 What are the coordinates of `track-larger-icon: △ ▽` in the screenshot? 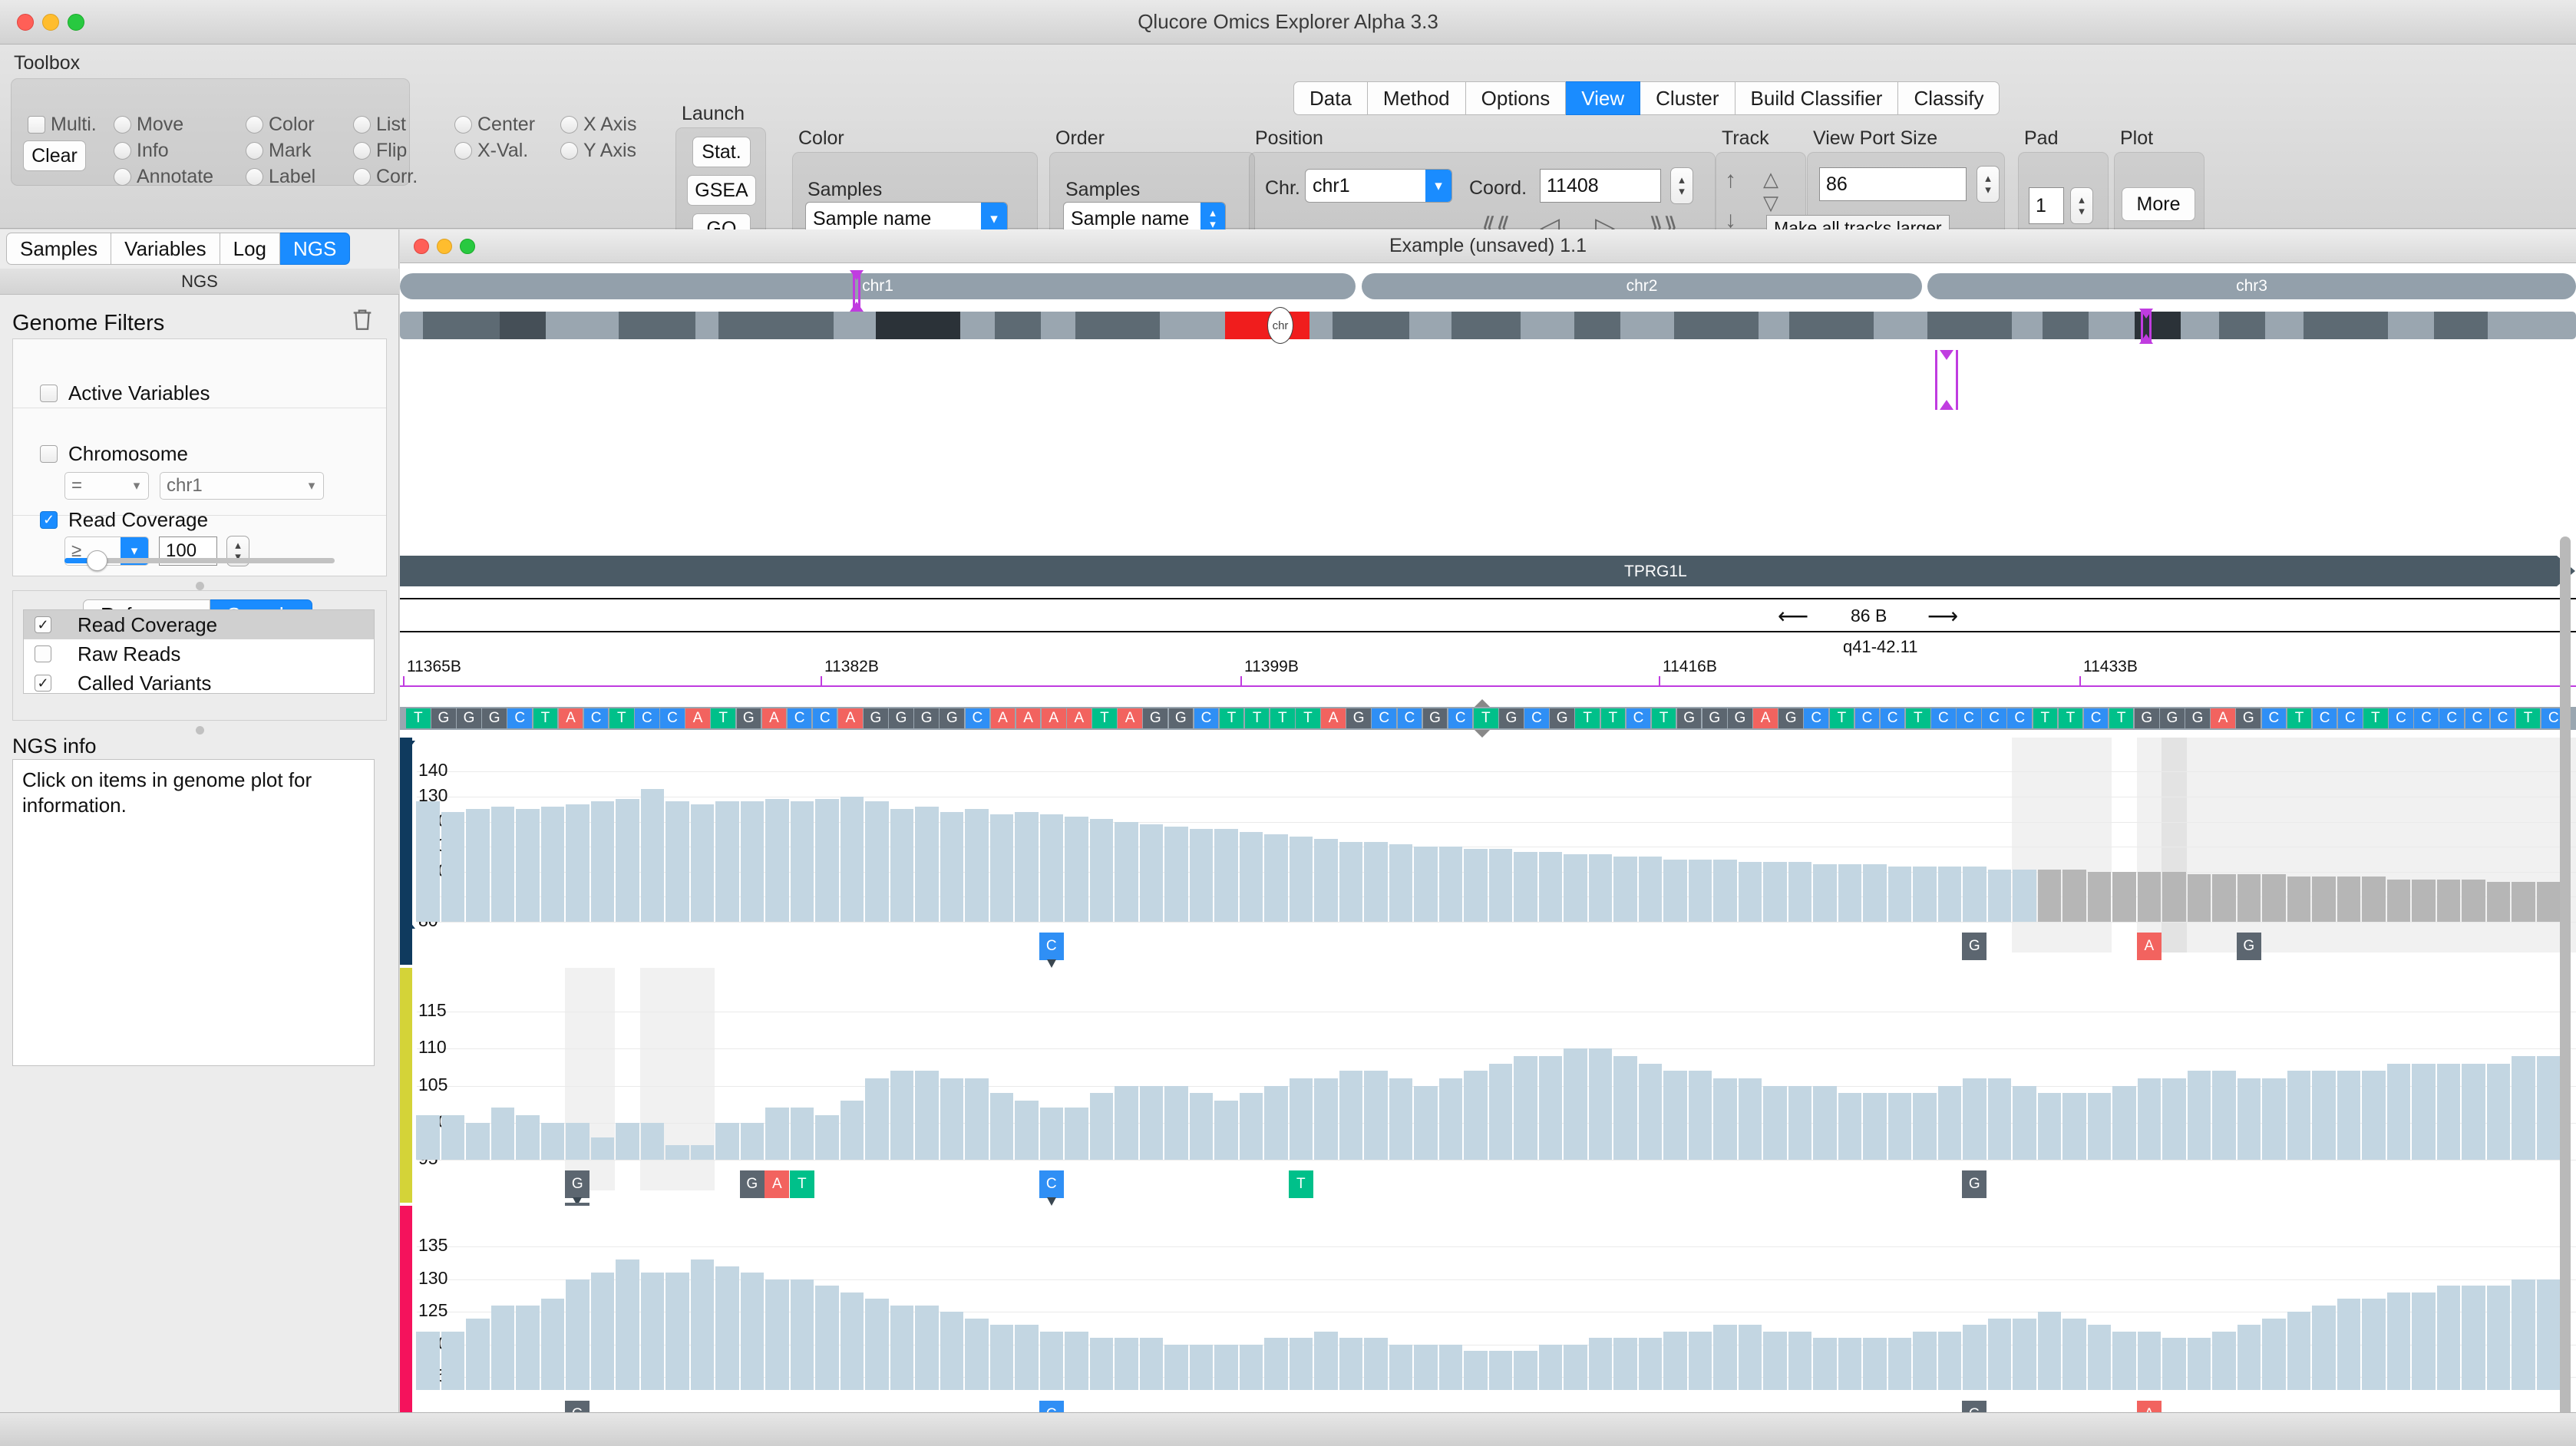 It's located at (1770, 191).